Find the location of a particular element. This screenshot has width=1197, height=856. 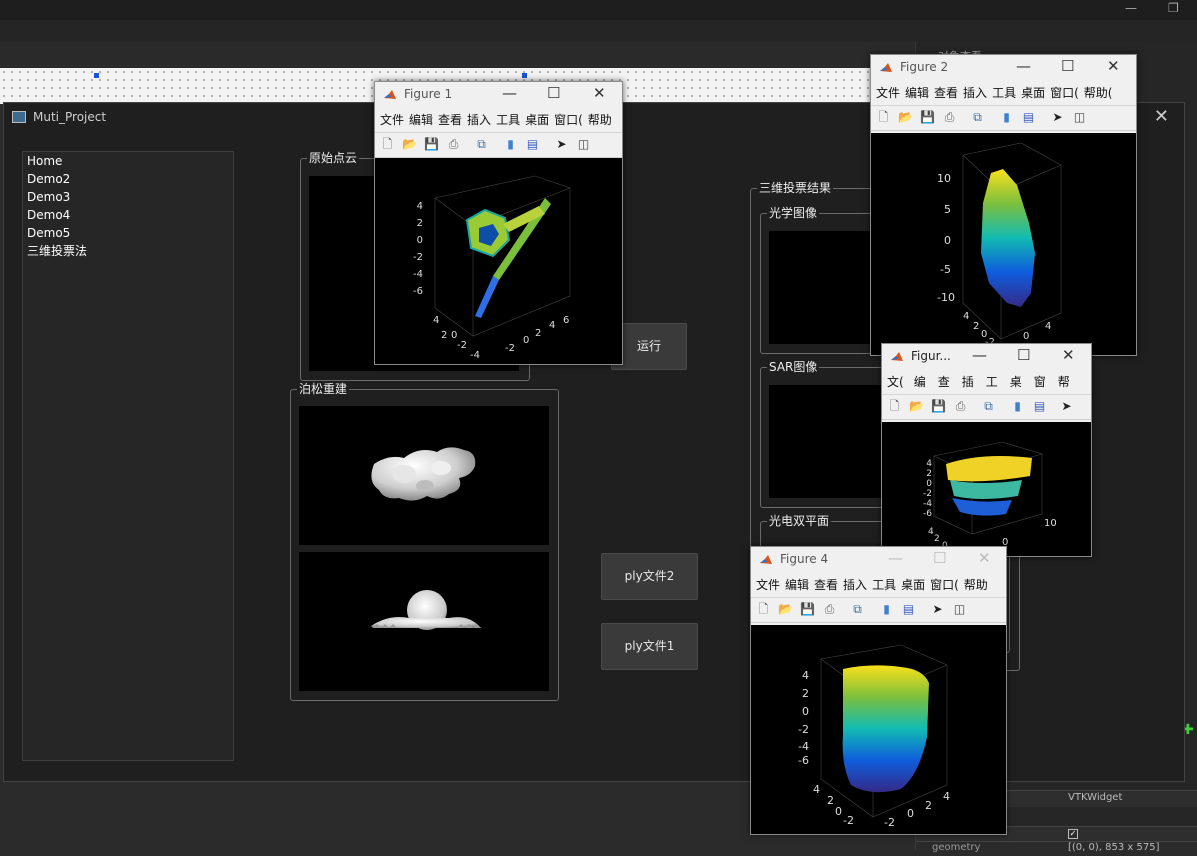

nav-item-home: Home is located at coordinates (128, 161).